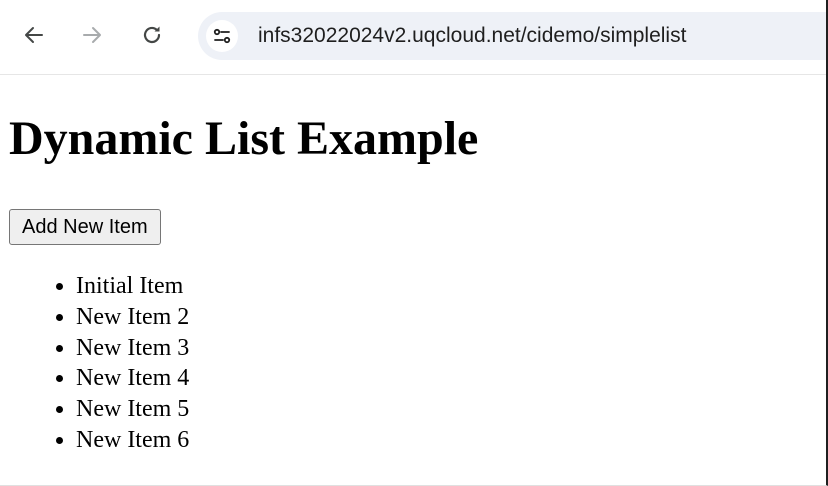 The width and height of the screenshot is (828, 486). I want to click on reload-button, so click(152, 35).